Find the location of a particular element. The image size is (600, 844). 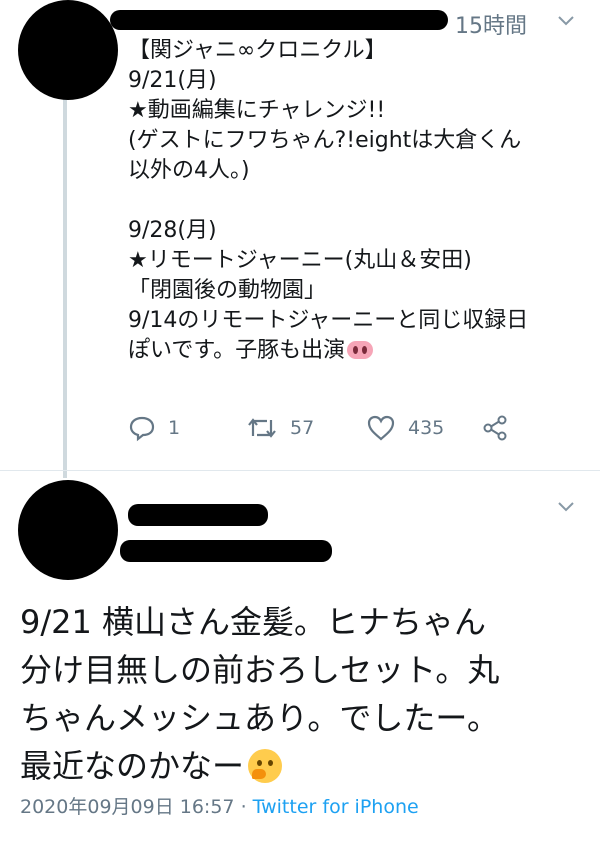

tweet-line: (ゲストにフワちゃん?!eightは大倉くん is located at coordinates (325, 140).